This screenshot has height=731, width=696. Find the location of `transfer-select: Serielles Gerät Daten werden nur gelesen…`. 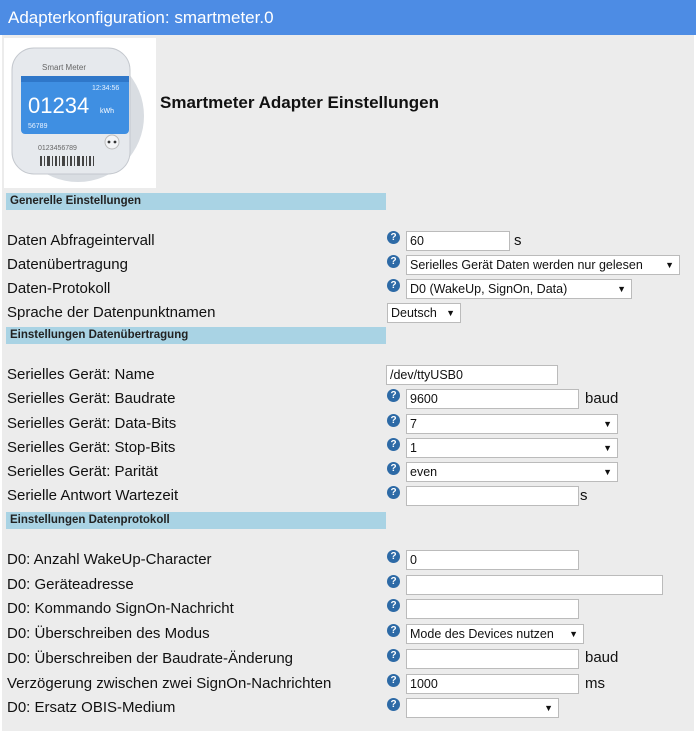

transfer-select: Serielles Gerät Daten werden nur gelesen… is located at coordinates (543, 265).